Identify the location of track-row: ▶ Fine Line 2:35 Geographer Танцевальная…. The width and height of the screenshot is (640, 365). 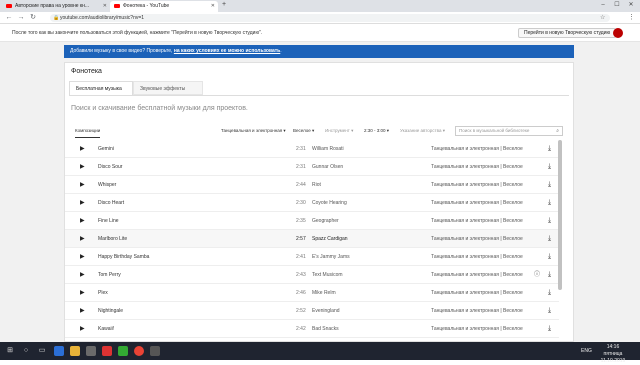
(312, 221).